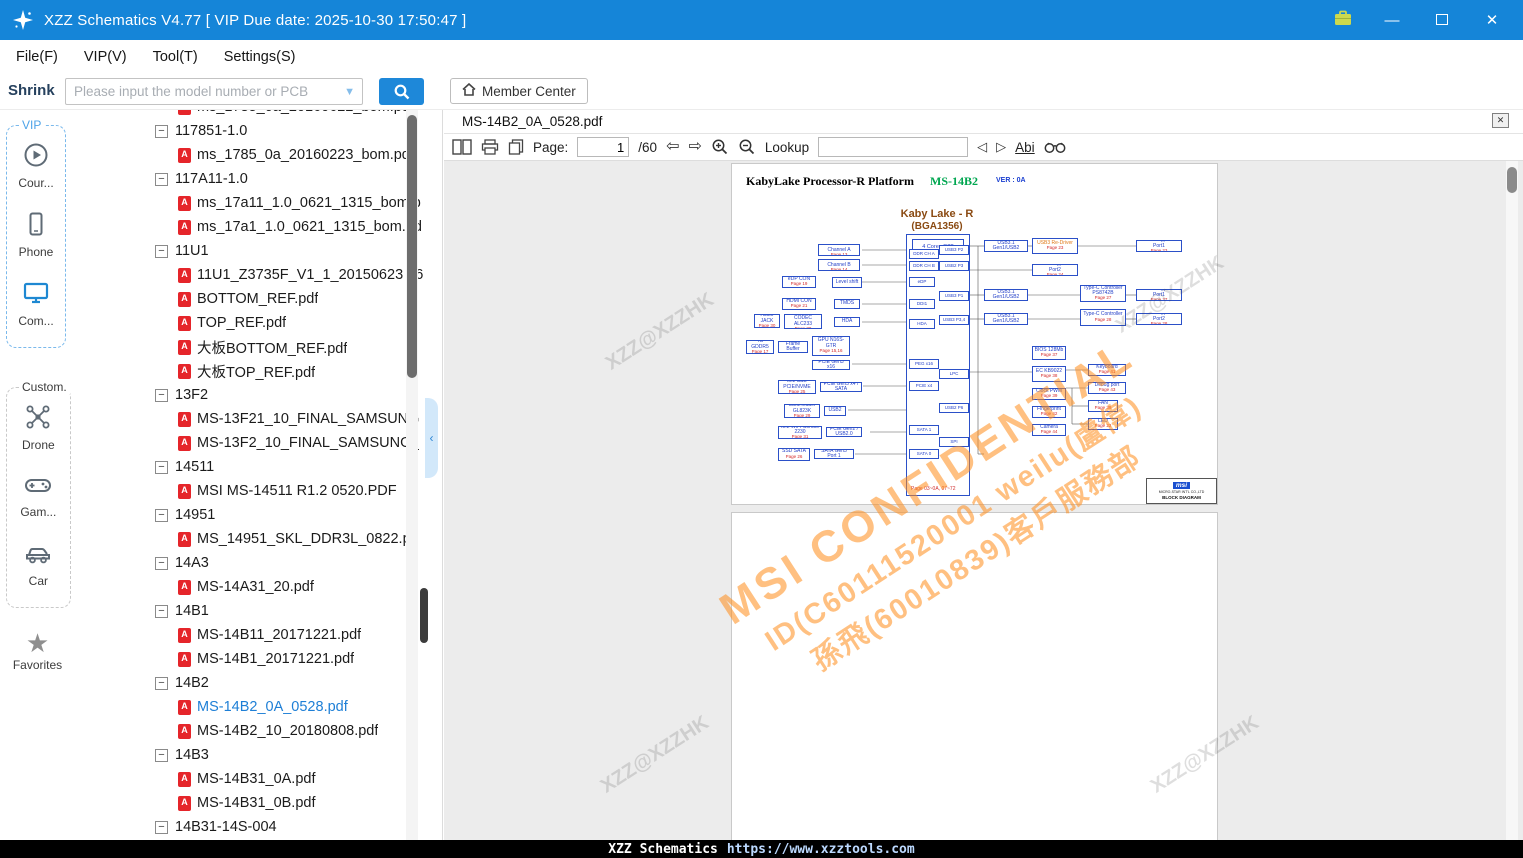  Describe the element at coordinates (258, 803) in the screenshot. I see `tree-file-row: MS-14B31_0B.pdf` at that location.